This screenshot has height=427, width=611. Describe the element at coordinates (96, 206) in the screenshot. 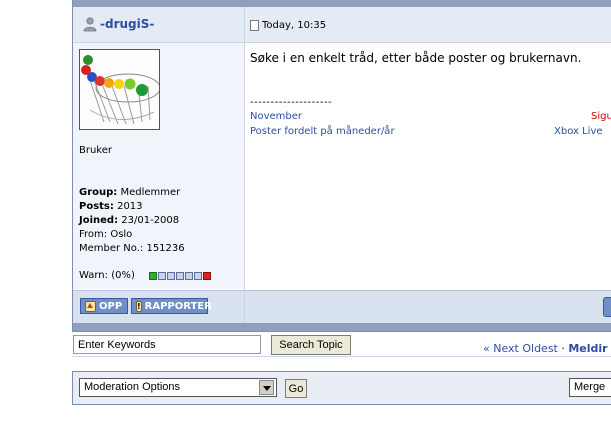

I see `posts-label: Posts:` at that location.